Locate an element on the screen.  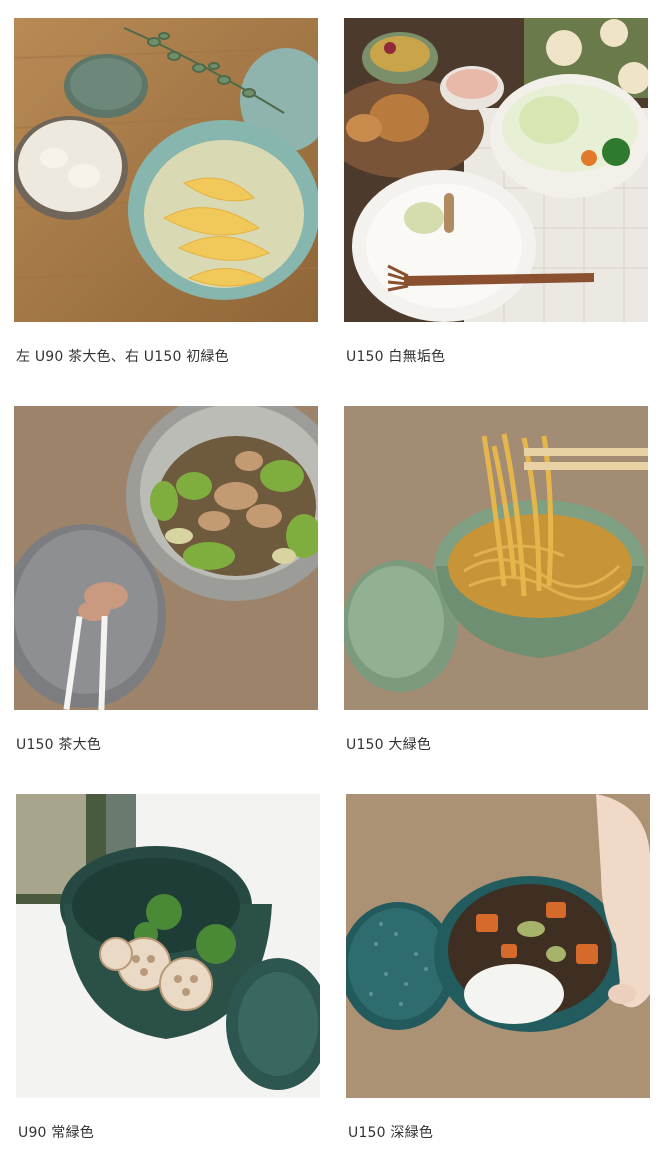
bowl-photo-deep-green is located at coordinates (498, 946).